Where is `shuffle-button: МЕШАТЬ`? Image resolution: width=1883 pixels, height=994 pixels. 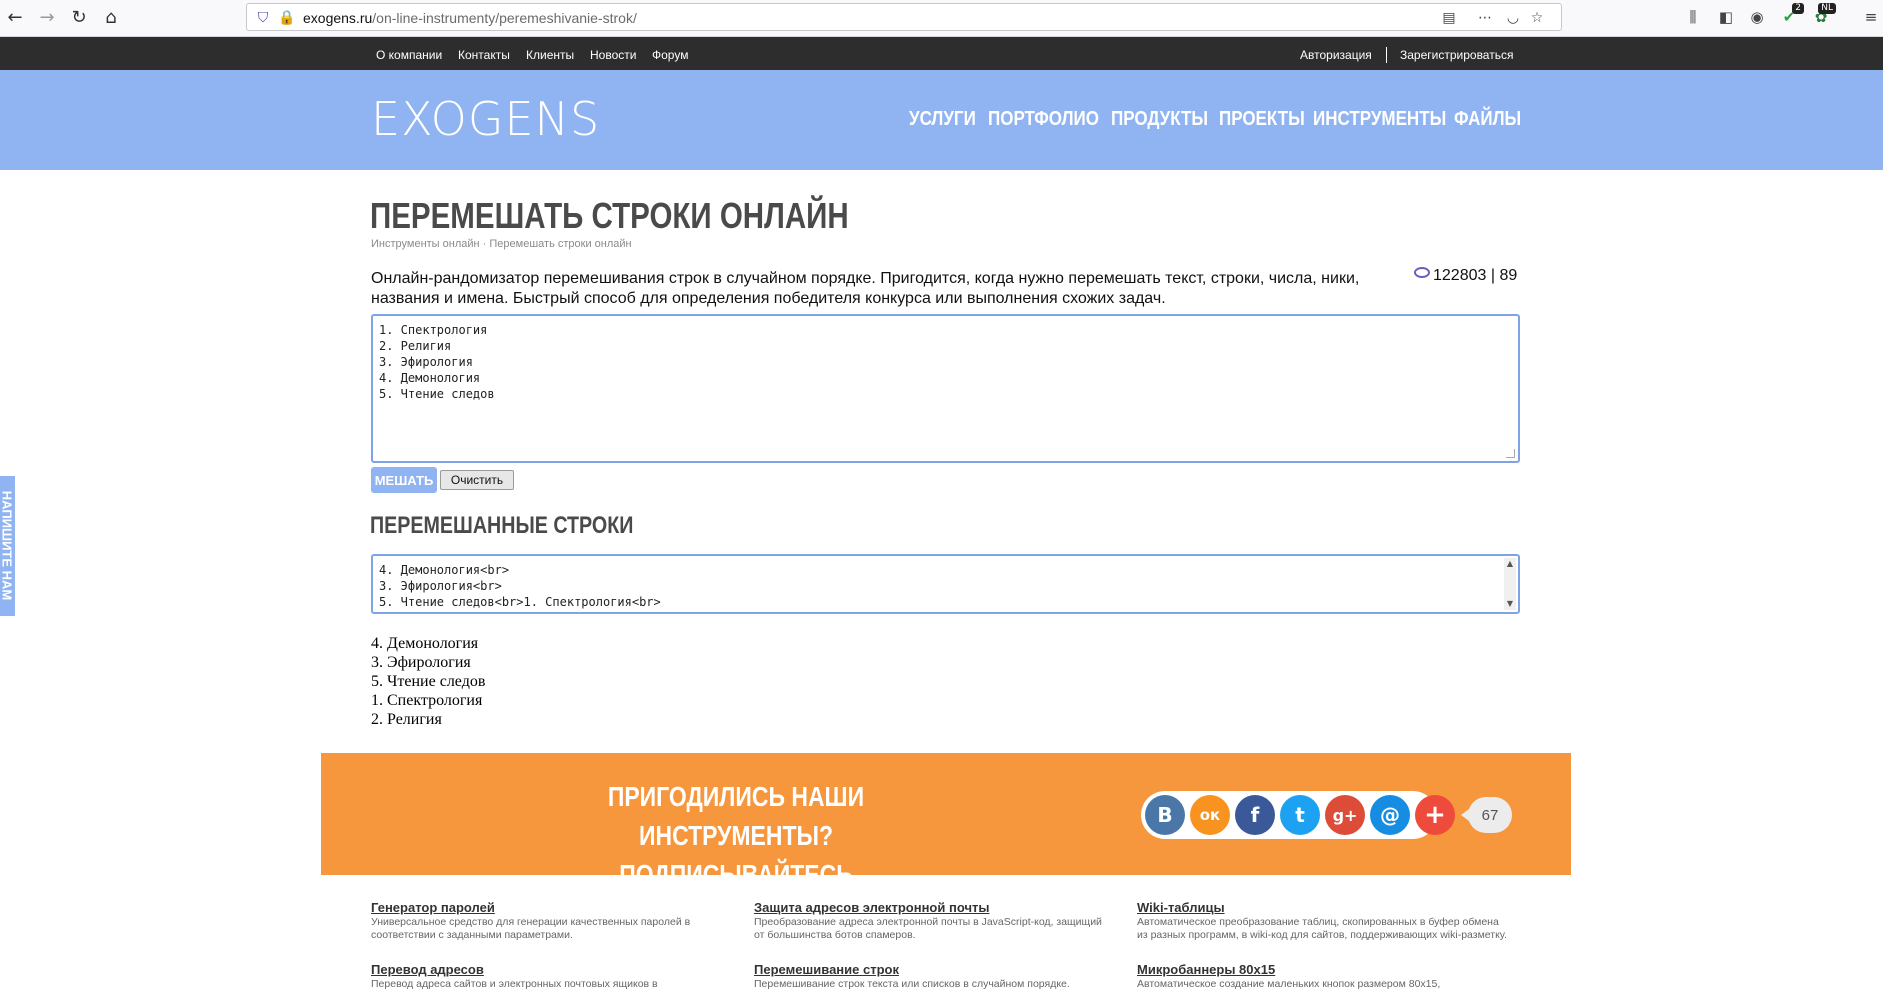
shuffle-button: МЕШАТЬ is located at coordinates (404, 480).